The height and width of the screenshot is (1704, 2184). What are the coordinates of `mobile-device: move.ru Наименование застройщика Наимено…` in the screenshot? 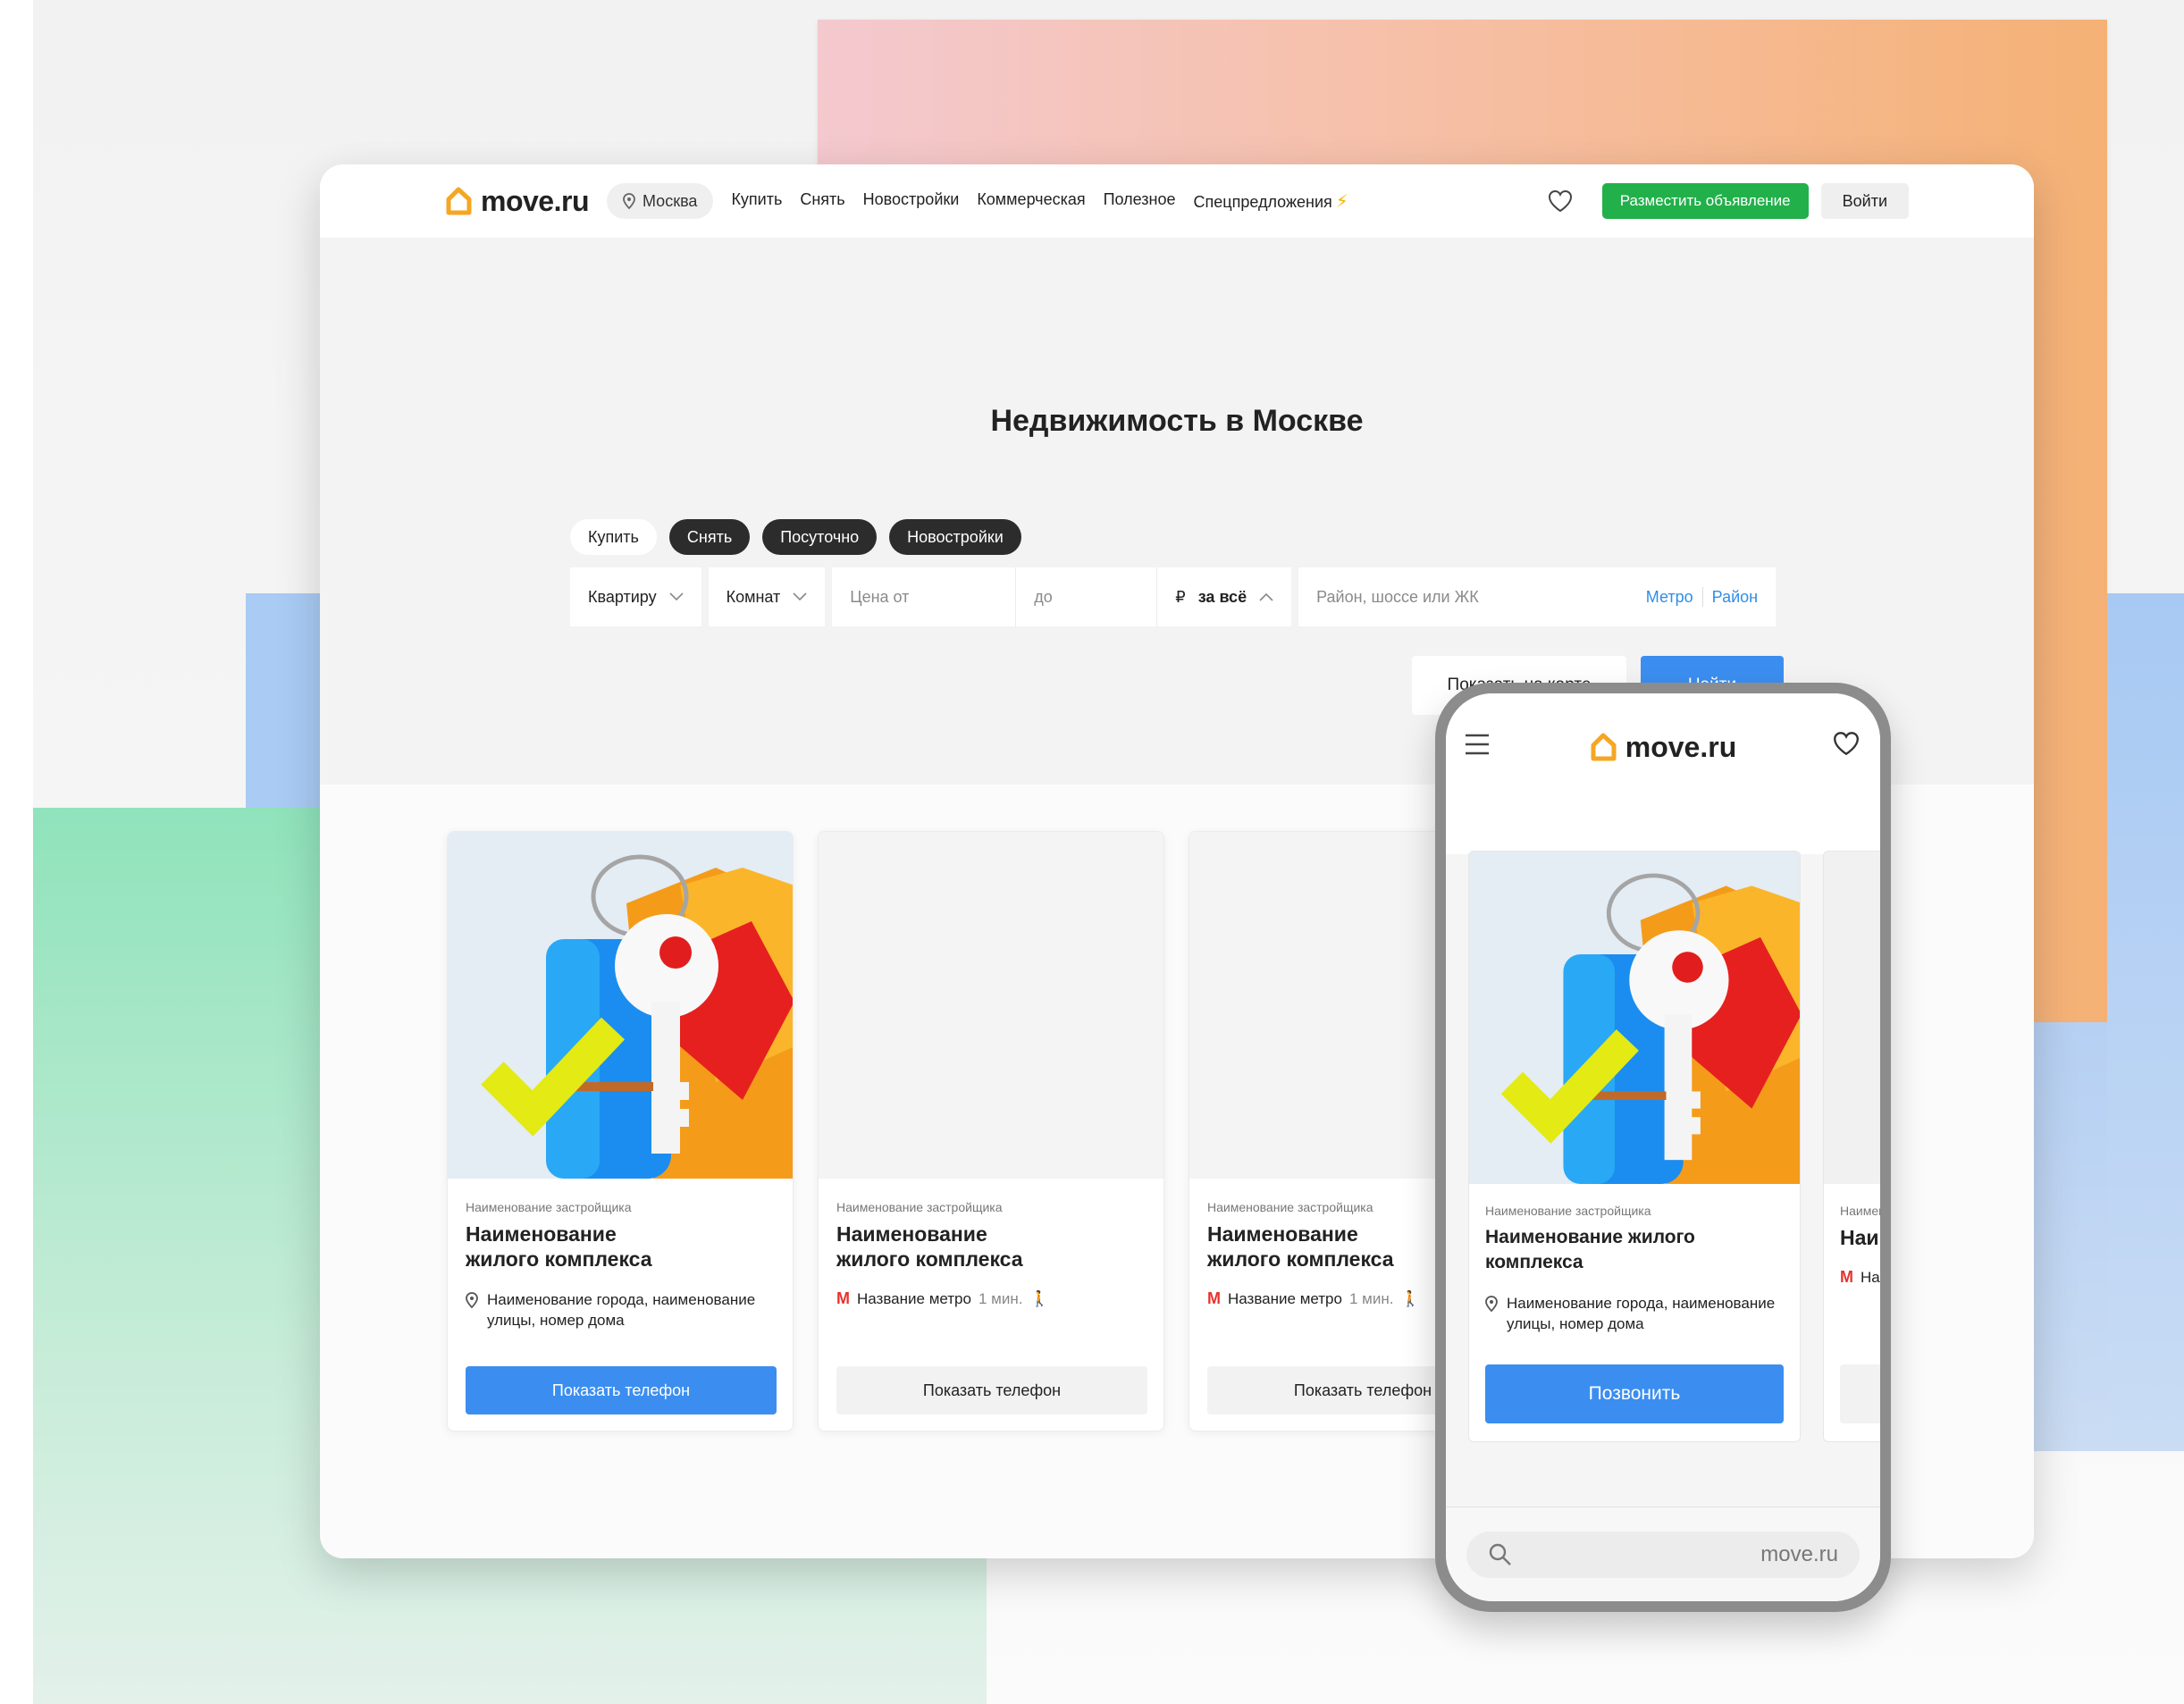 It's located at (1663, 1147).